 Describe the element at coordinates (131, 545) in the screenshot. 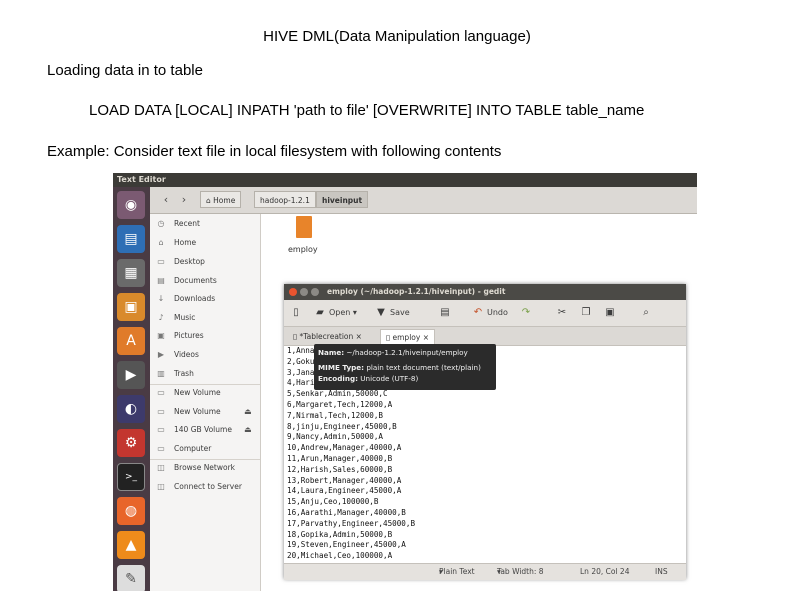

I see `vlc-icon: ▲` at that location.